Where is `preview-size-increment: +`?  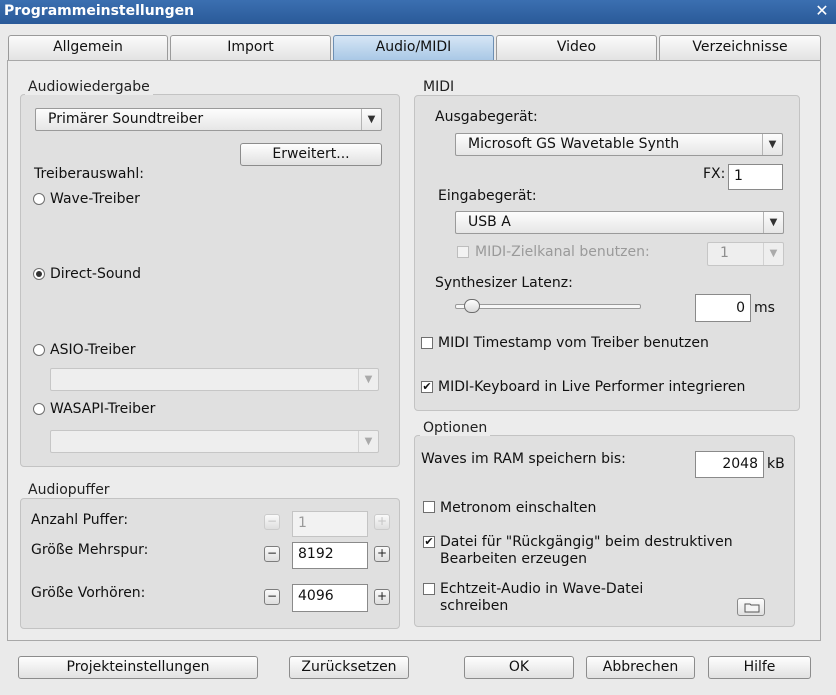 preview-size-increment: + is located at coordinates (382, 597).